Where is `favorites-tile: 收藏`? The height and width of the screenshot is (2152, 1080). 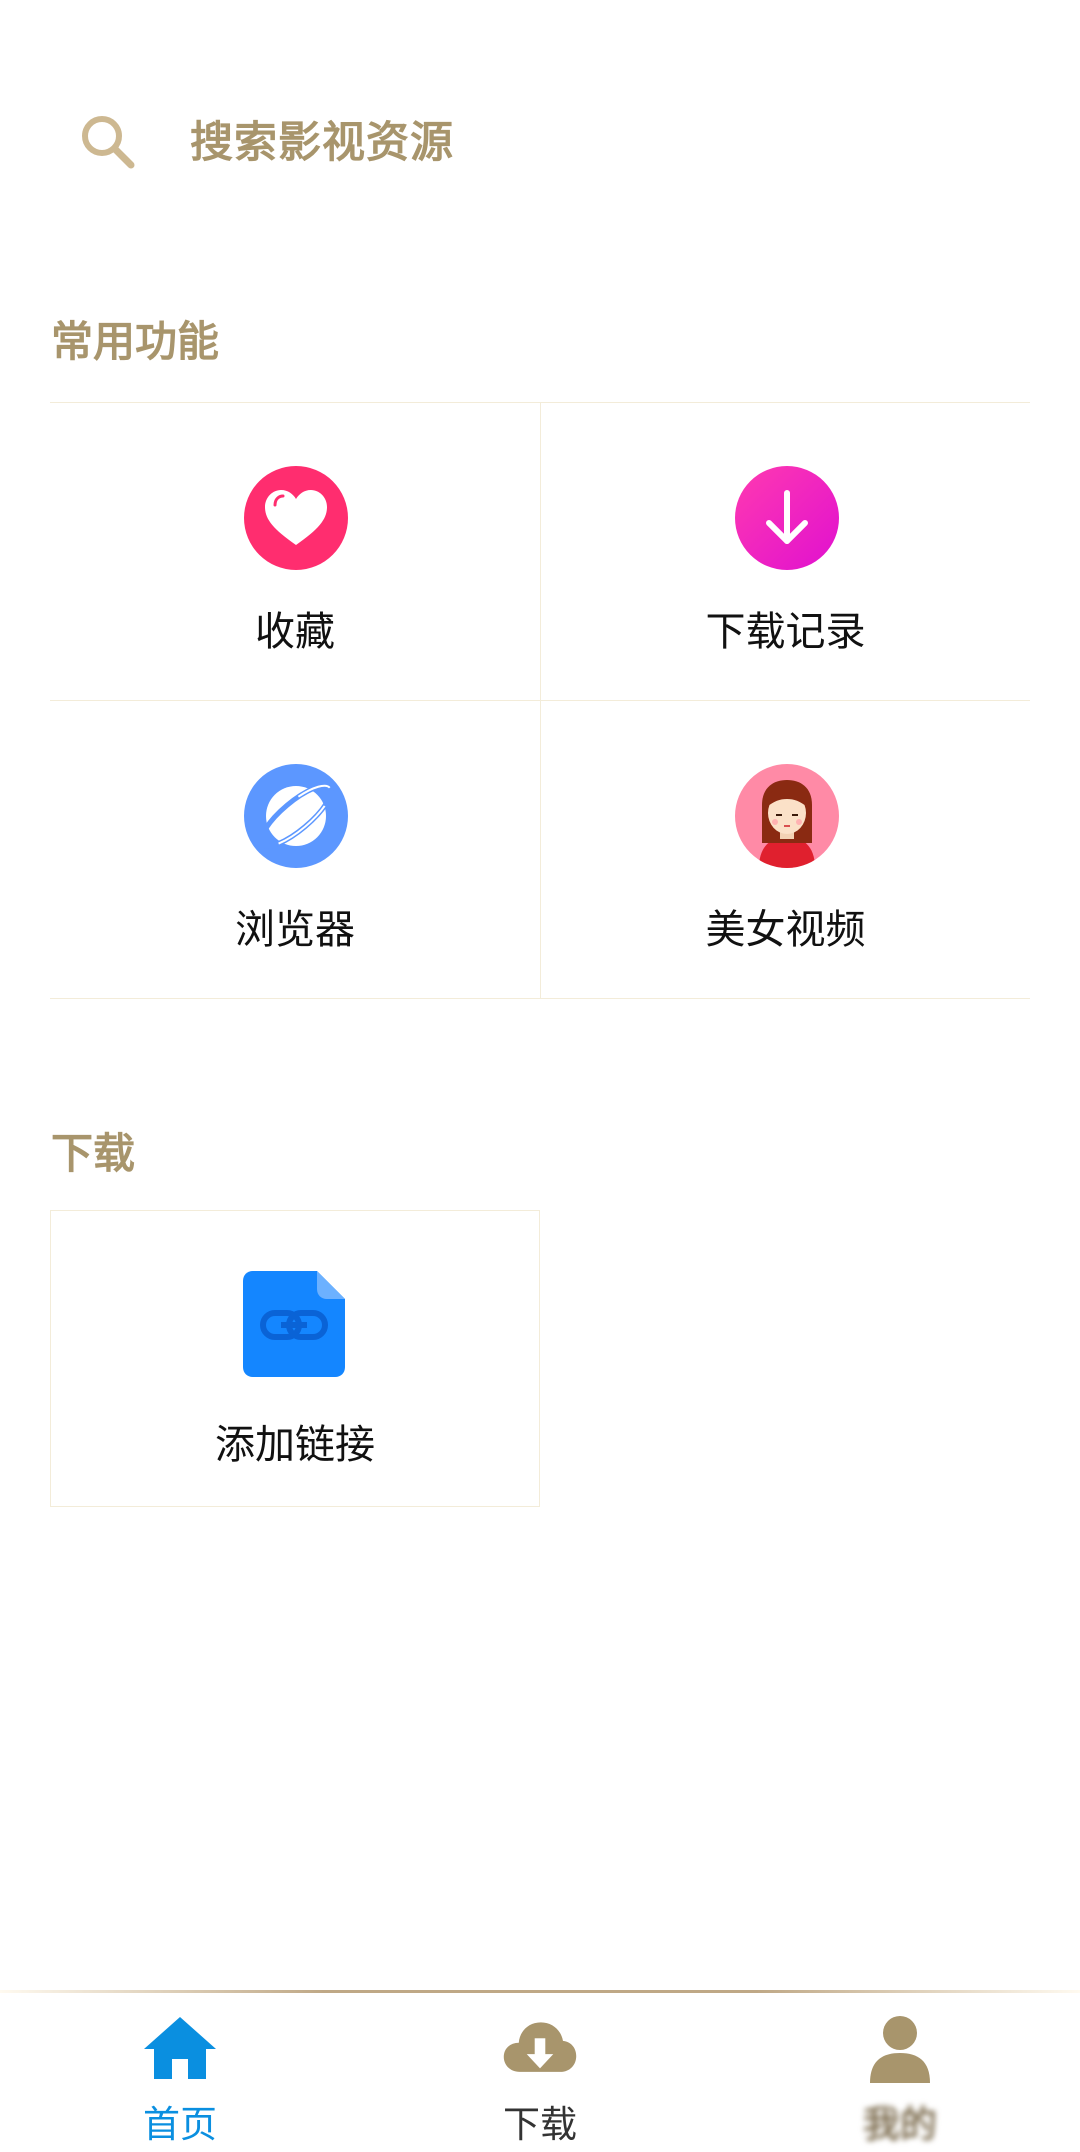 favorites-tile: 收藏 is located at coordinates (295, 551).